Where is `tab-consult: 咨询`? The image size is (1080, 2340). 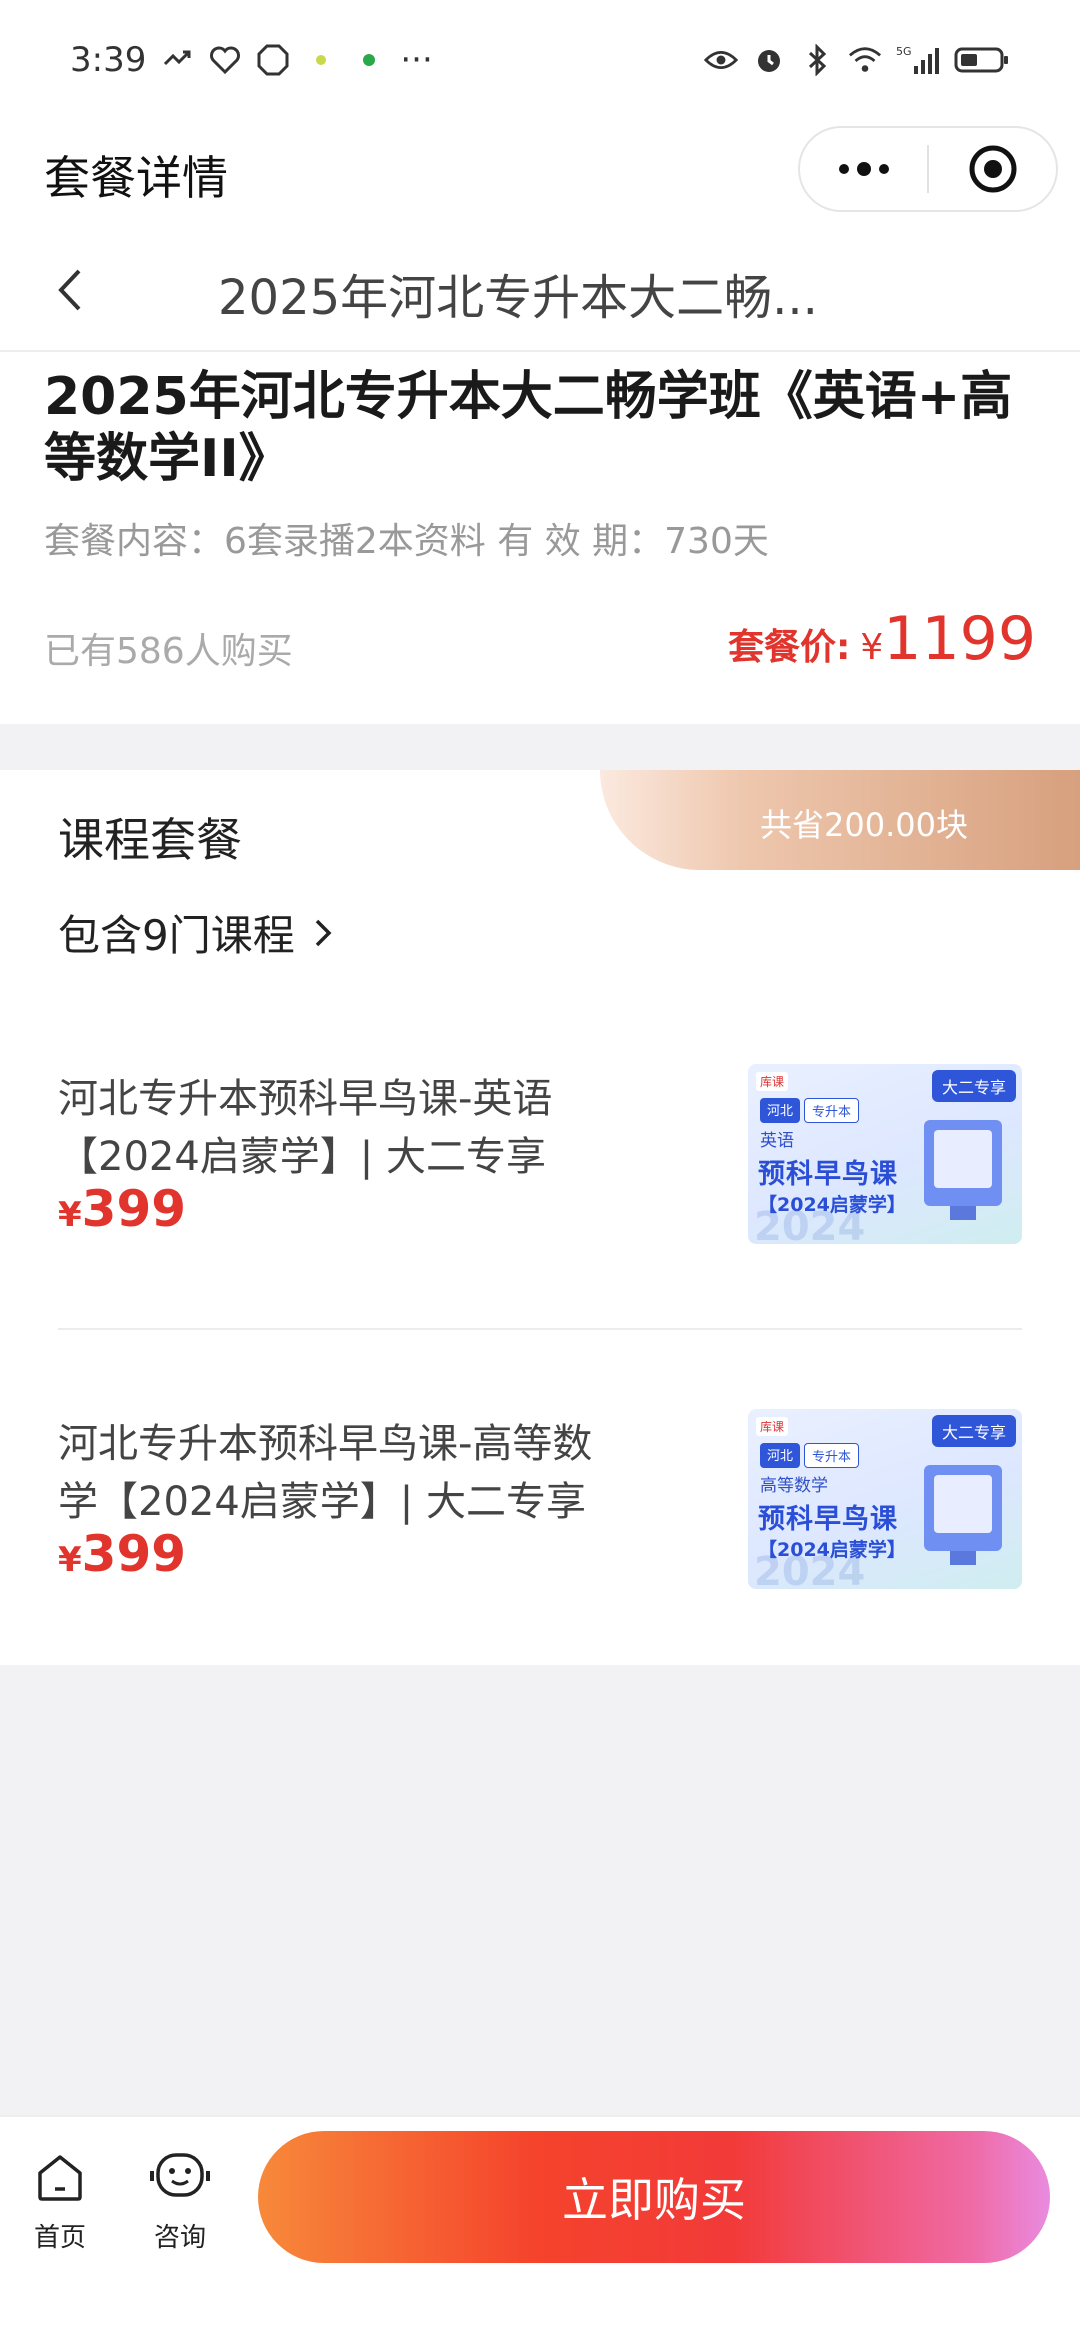
tab-consult: 咨询 is located at coordinates (180, 2200).